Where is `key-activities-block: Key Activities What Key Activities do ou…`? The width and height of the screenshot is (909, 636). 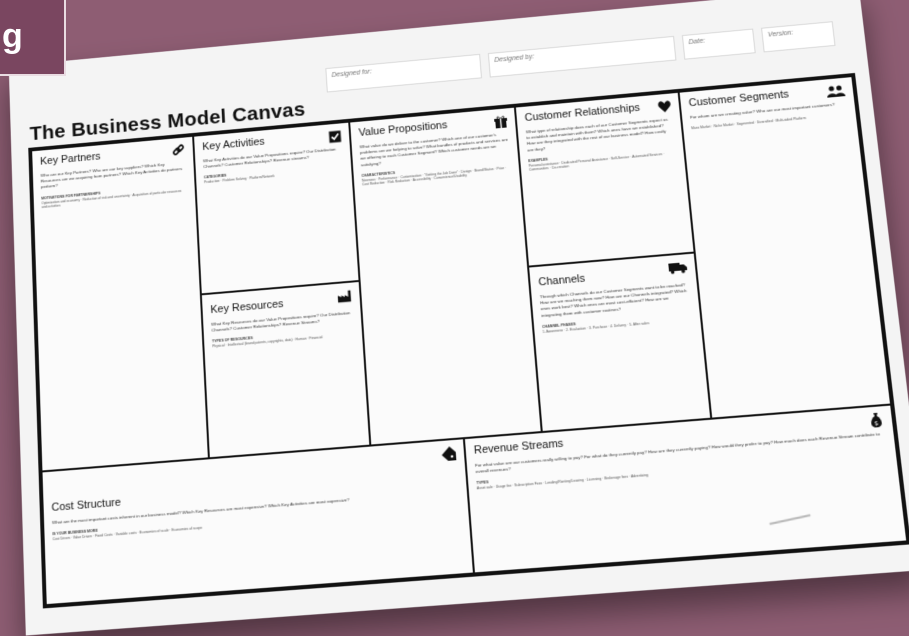
key-activities-block: Key Activities What Key Activities do ou… is located at coordinates (276, 208).